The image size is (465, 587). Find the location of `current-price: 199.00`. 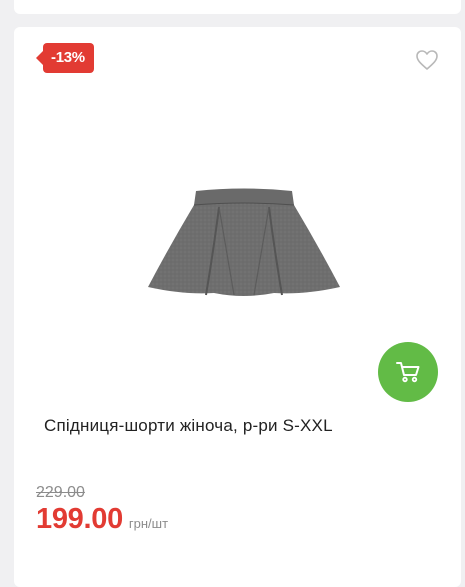

current-price: 199.00 is located at coordinates (79, 519).